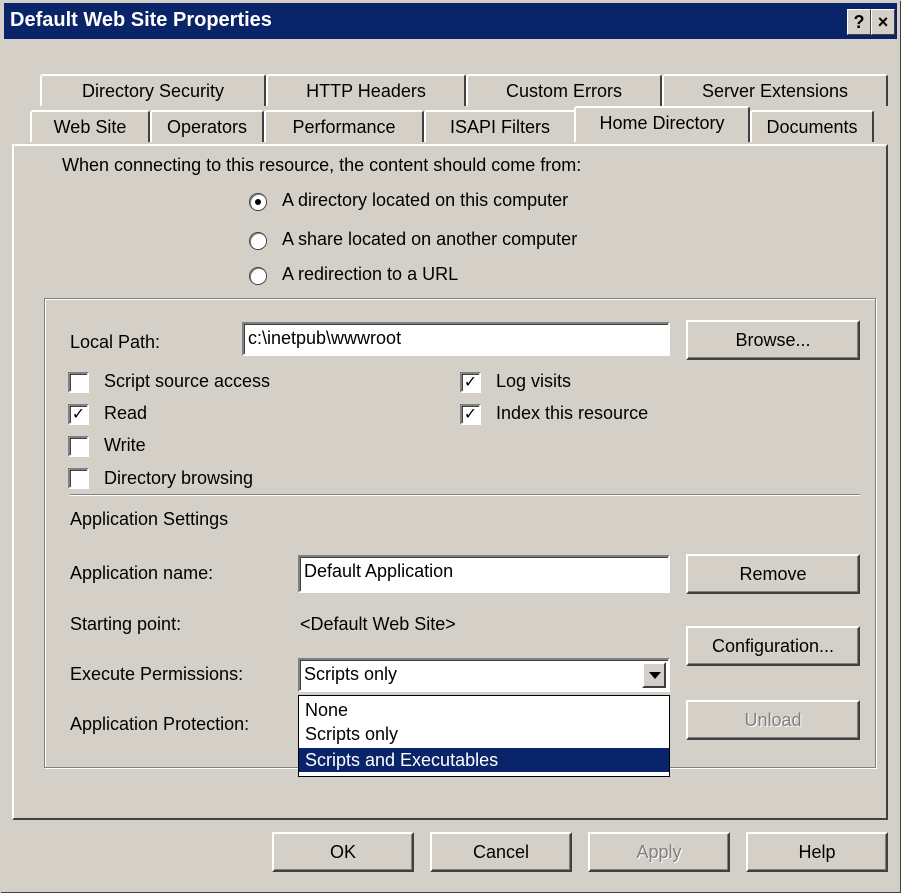 Image resolution: width=901 pixels, height=893 pixels. Describe the element at coordinates (501, 852) in the screenshot. I see `cancel-button: Cancel` at that location.